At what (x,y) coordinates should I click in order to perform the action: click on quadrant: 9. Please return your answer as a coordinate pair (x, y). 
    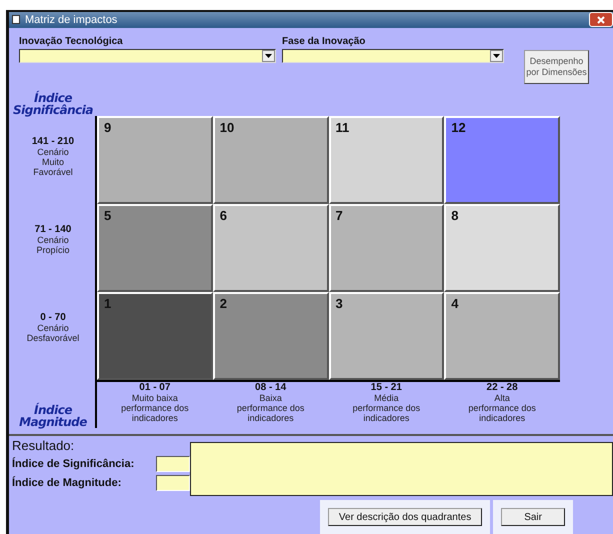
    Looking at the image, I should click on (155, 160).